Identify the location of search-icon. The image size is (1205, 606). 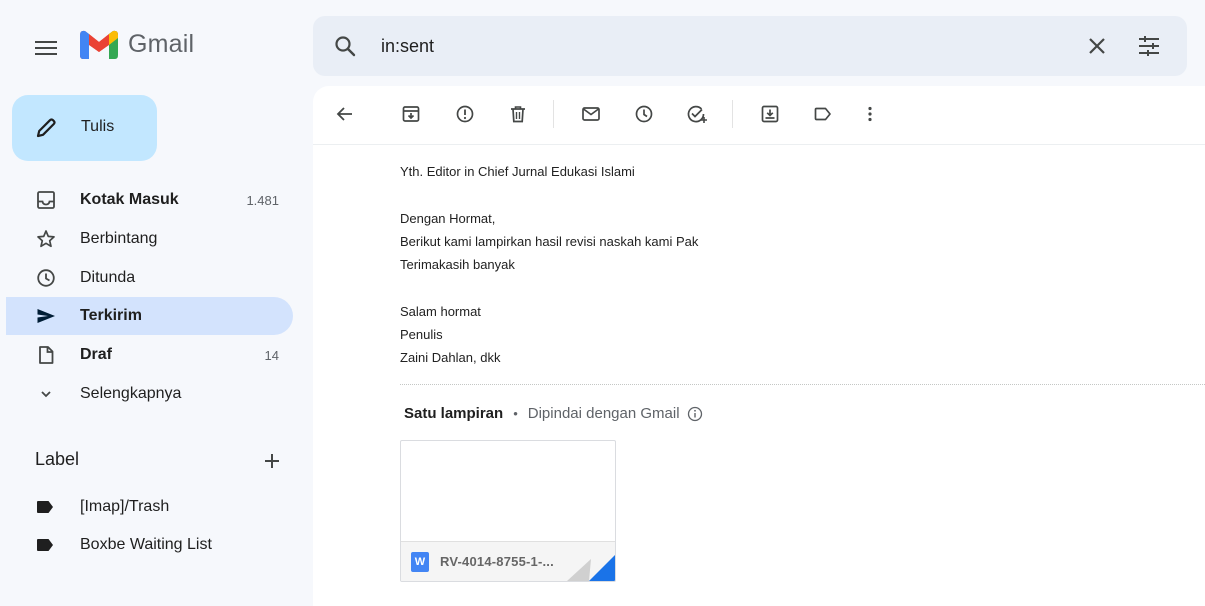
(345, 46).